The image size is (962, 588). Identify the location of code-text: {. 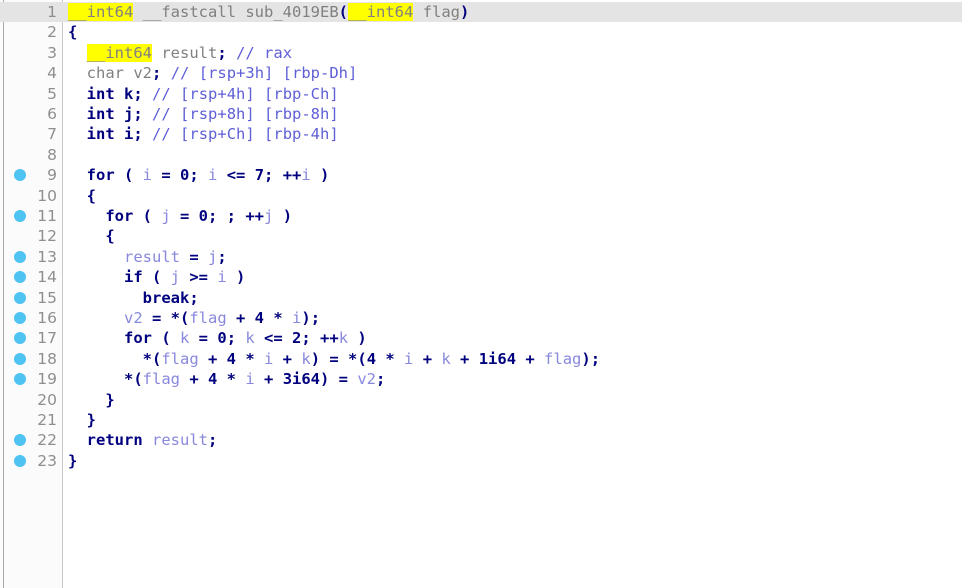
(82, 196).